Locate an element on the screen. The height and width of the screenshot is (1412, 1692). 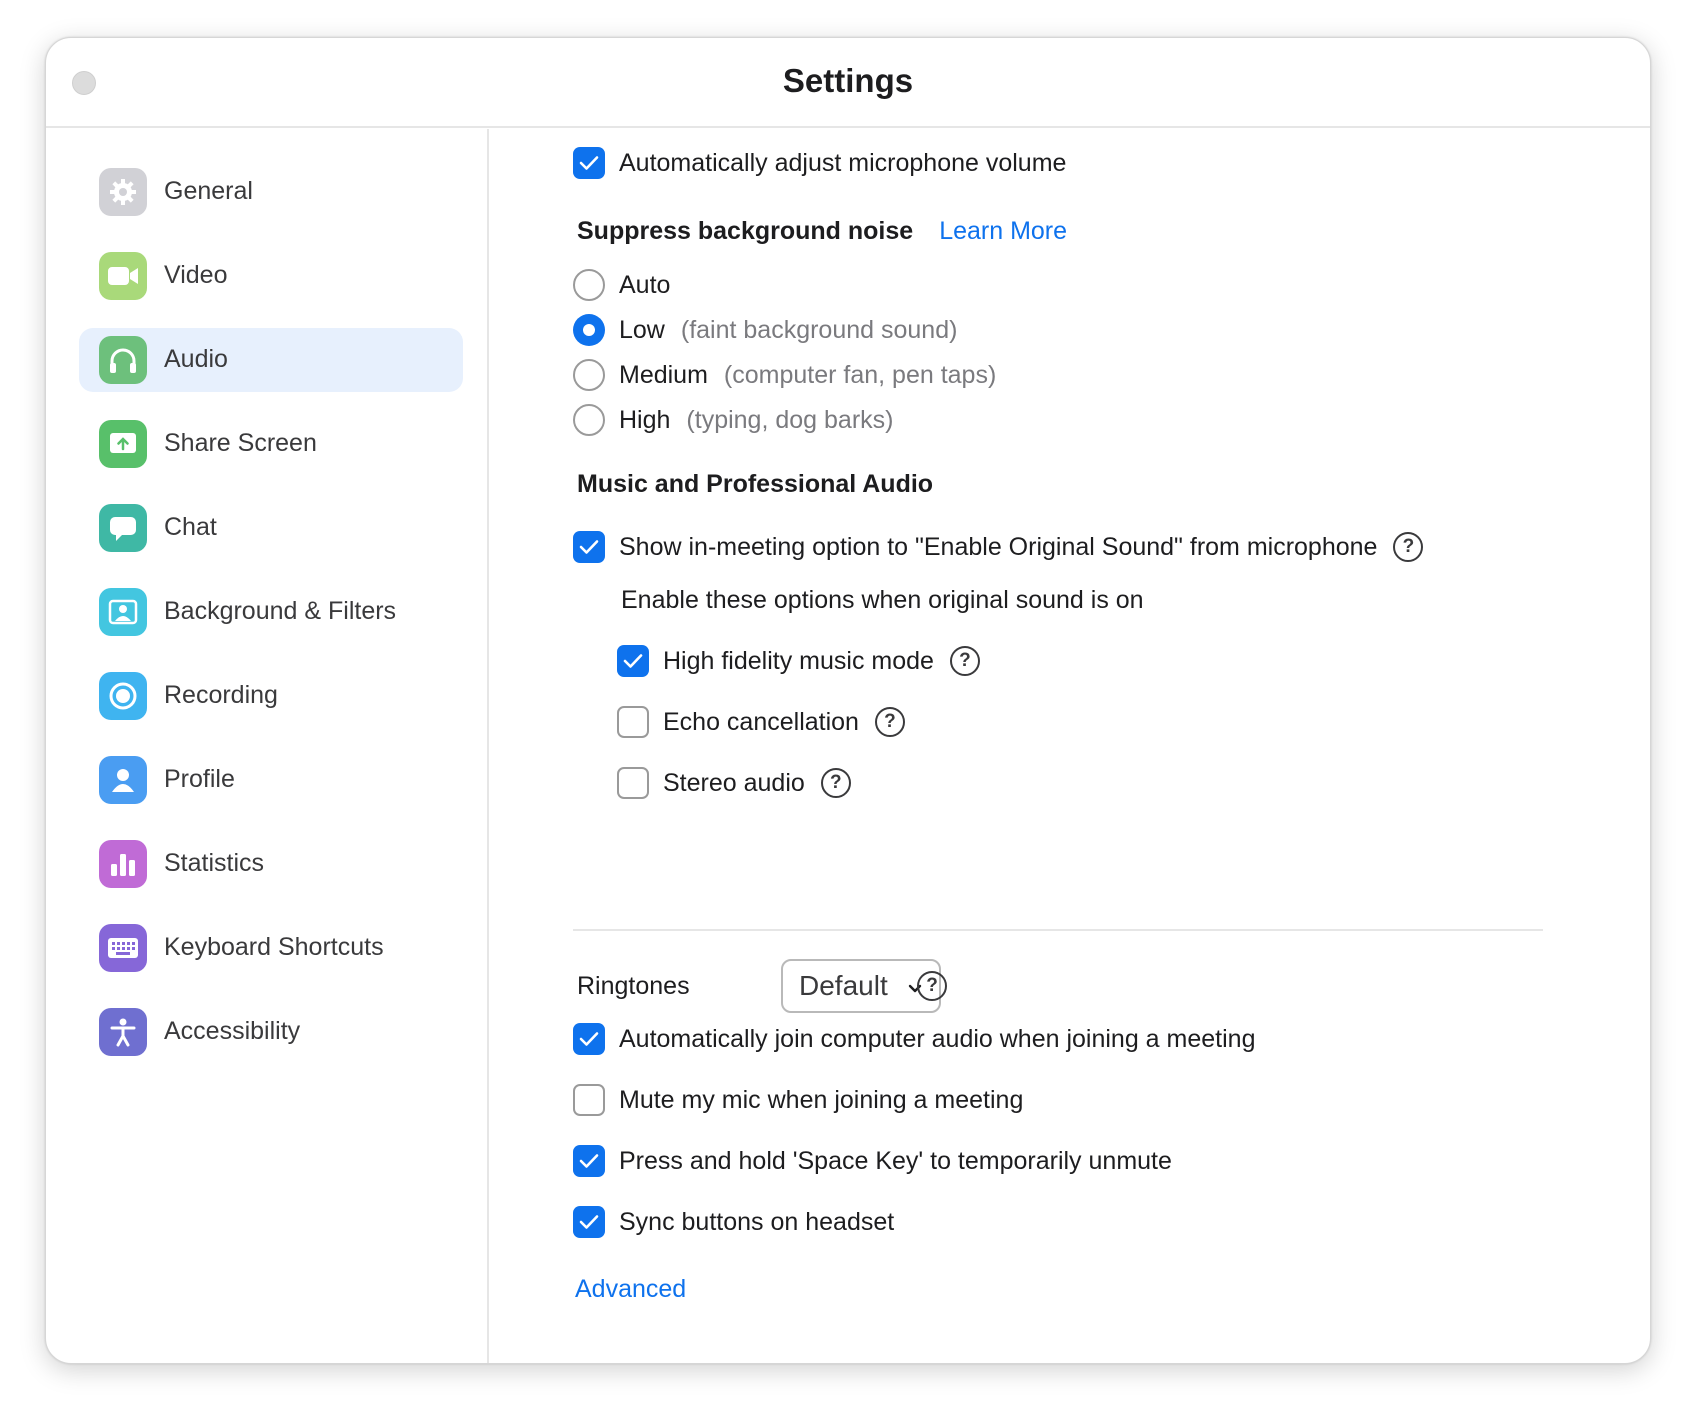
bar-chart-icon is located at coordinates (123, 864).